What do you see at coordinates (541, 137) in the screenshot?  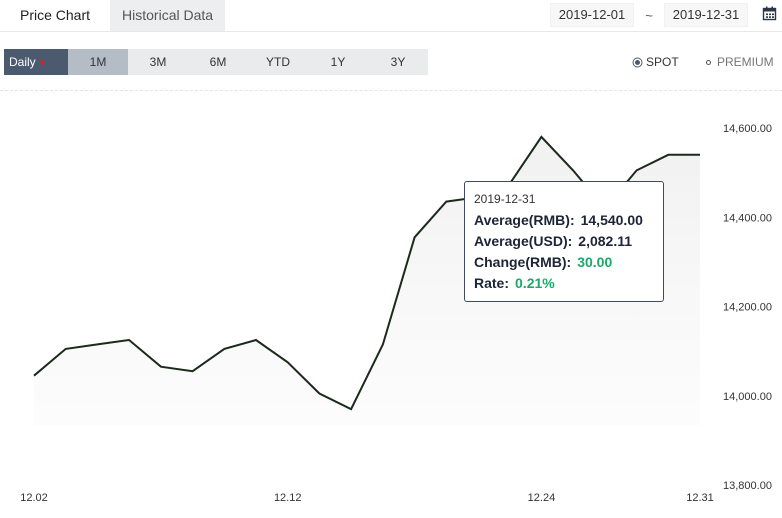 I see `data-point-12.24` at bounding box center [541, 137].